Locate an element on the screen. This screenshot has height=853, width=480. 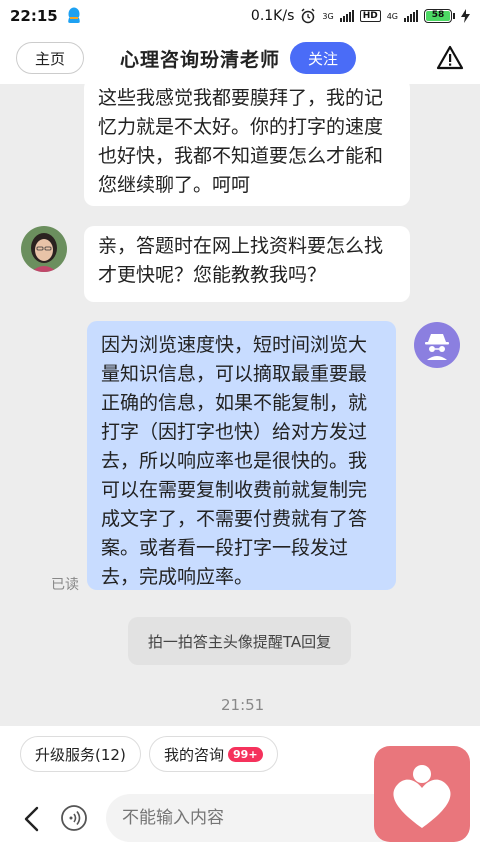
message-input is located at coordinates (256, 818).